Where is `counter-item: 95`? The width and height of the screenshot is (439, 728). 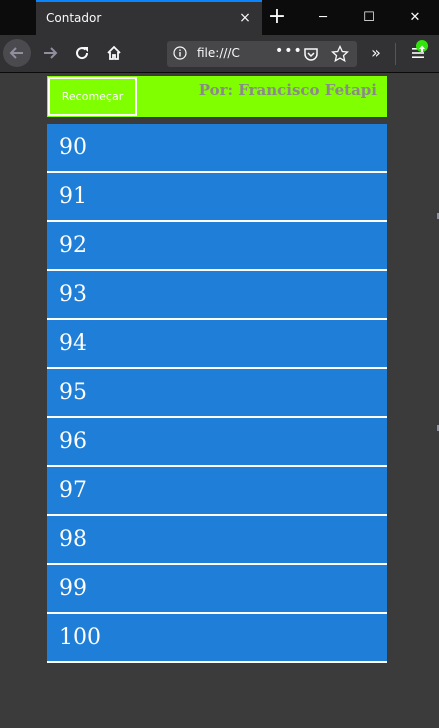
counter-item: 95 is located at coordinates (217, 393).